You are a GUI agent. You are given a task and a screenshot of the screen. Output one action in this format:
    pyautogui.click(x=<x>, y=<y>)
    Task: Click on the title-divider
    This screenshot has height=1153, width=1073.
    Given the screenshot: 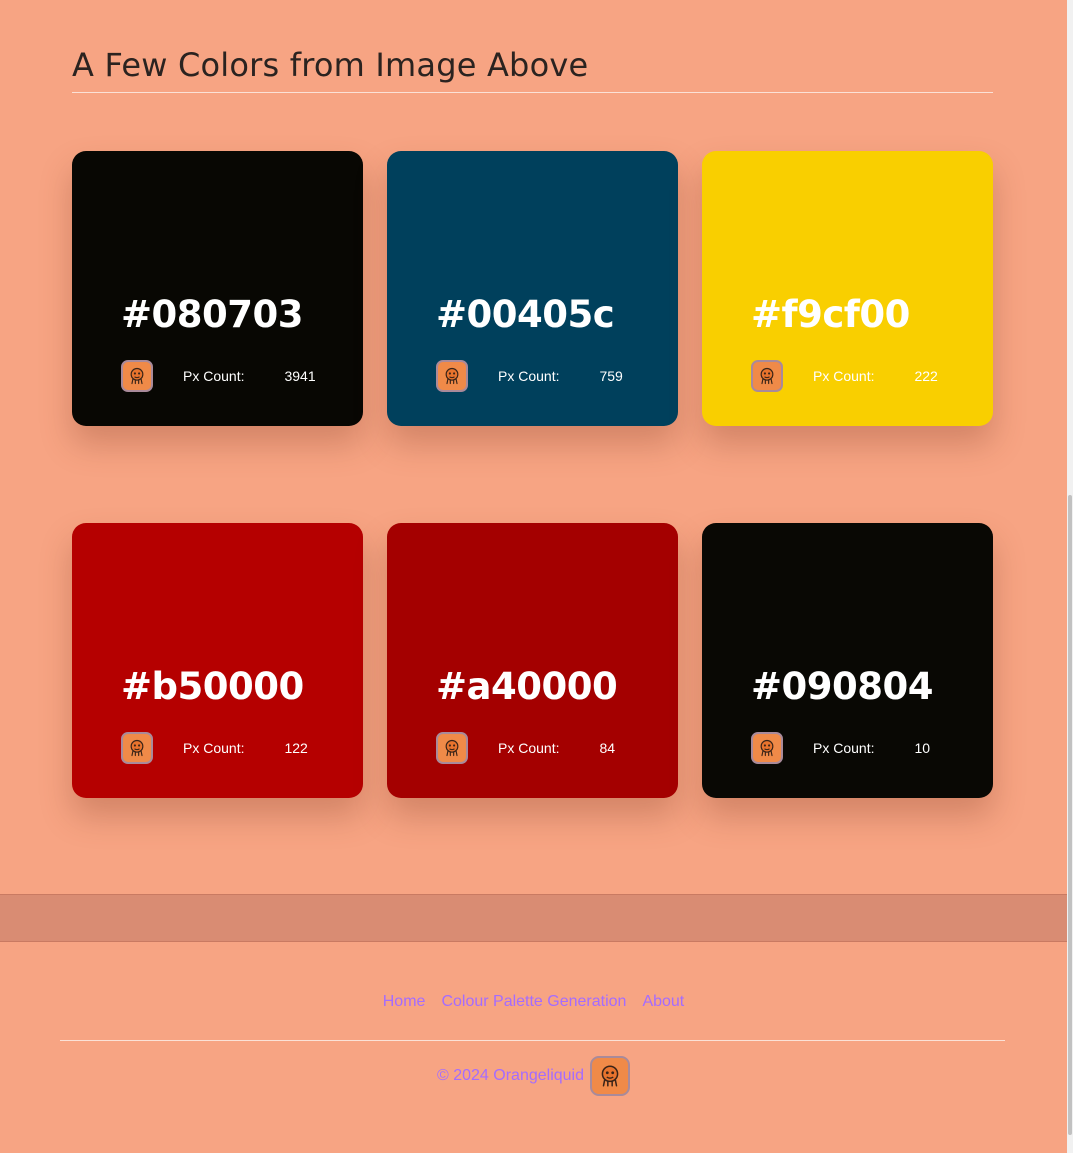 What is the action you would take?
    pyautogui.click(x=532, y=92)
    